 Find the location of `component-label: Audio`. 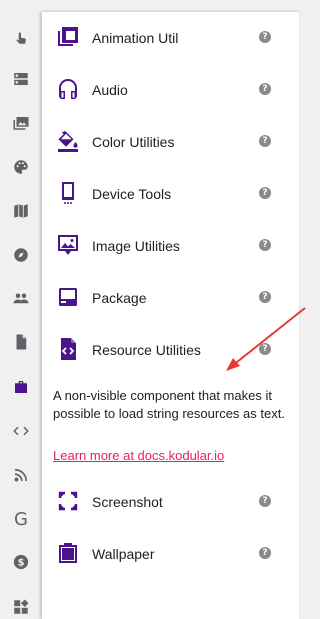

component-label: Audio is located at coordinates (110, 90).